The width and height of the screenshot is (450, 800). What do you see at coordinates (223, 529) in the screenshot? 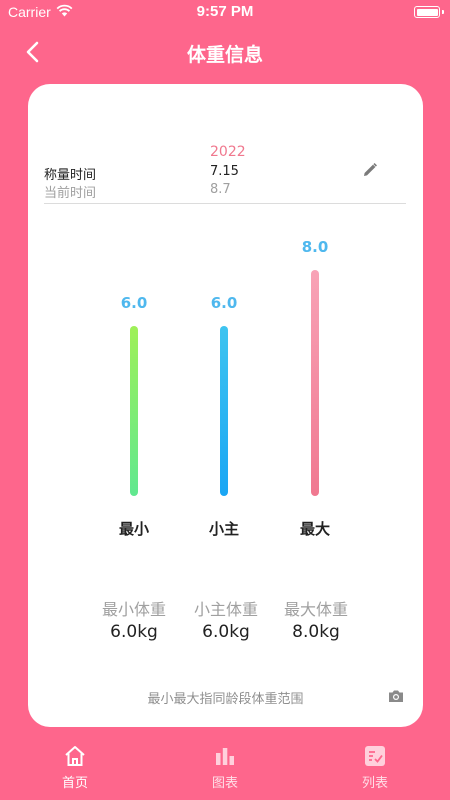
I see `bar-label-1: 小主` at bounding box center [223, 529].